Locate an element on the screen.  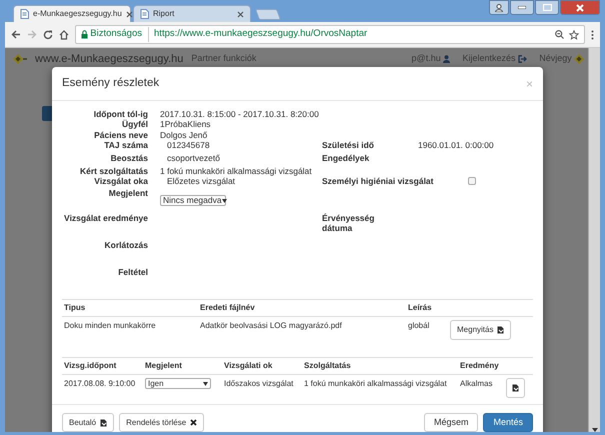
cancel-button: Mégsem is located at coordinates (451, 422).